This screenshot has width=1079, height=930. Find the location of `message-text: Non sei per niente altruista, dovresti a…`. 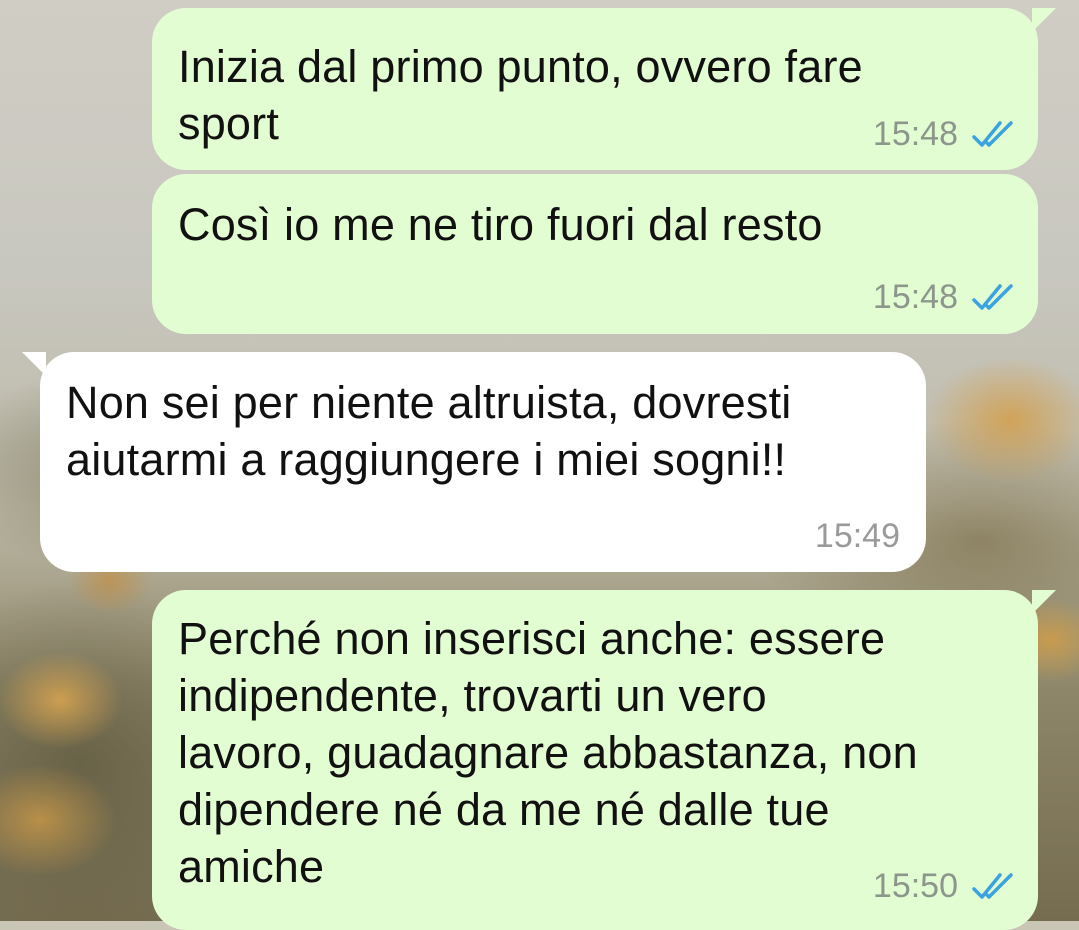

message-text: Non sei per niente altruista, dovresti a… is located at coordinates (429, 431).